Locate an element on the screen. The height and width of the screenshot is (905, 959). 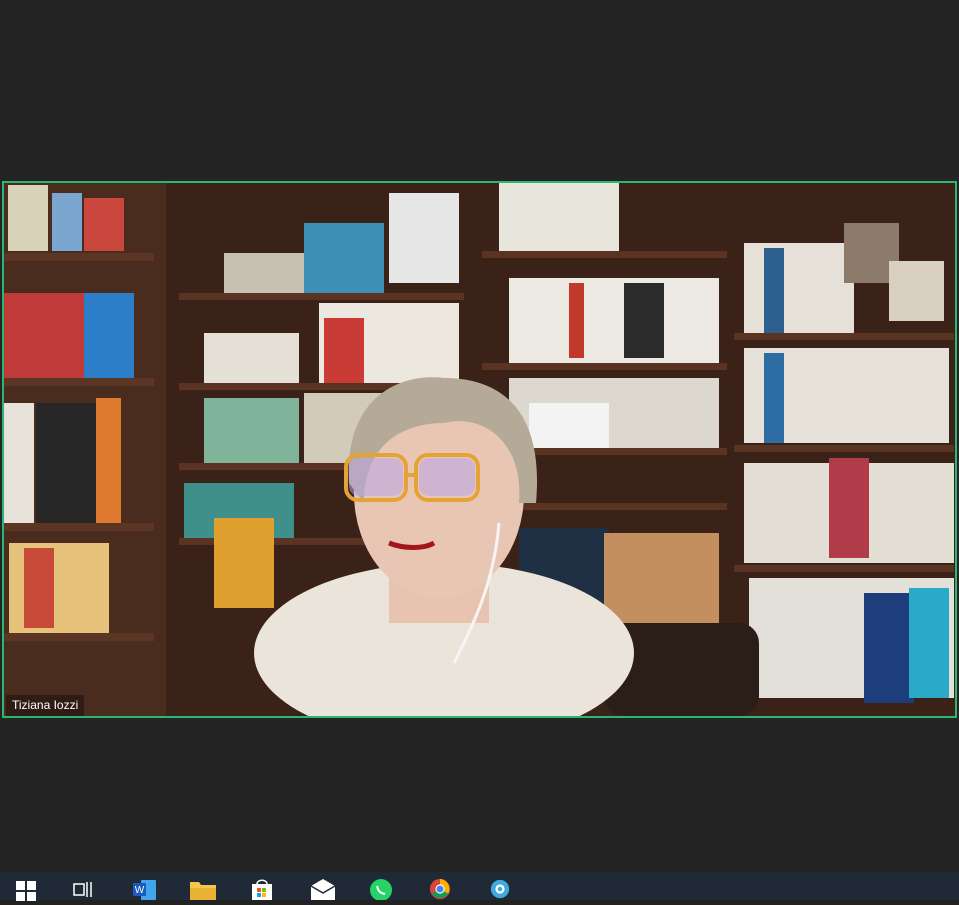
file-explorer-icon is located at coordinates (203, 889).